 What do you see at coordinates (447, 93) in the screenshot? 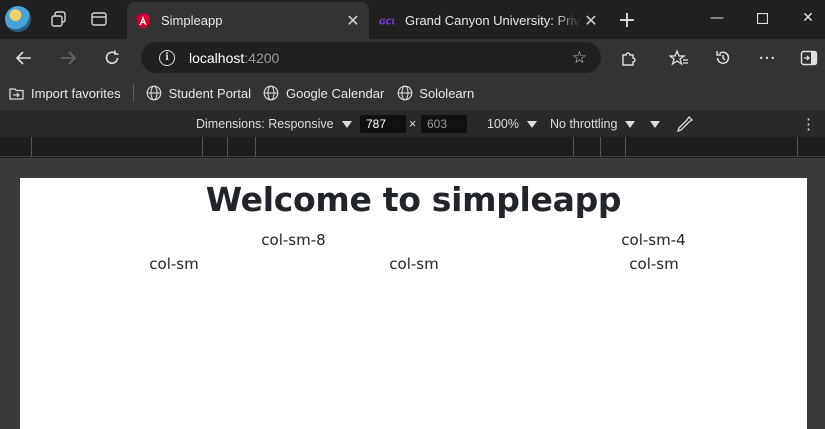
I see `bookmark-label: Sololearn` at bounding box center [447, 93].